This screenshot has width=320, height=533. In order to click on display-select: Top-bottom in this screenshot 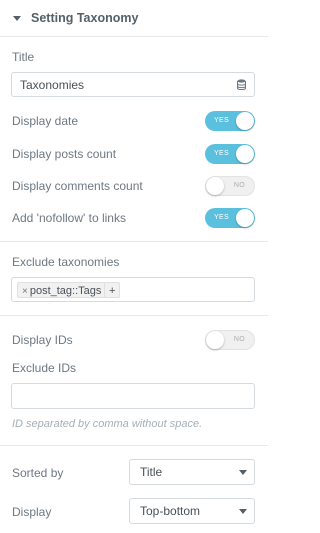, I will do `click(192, 511)`.